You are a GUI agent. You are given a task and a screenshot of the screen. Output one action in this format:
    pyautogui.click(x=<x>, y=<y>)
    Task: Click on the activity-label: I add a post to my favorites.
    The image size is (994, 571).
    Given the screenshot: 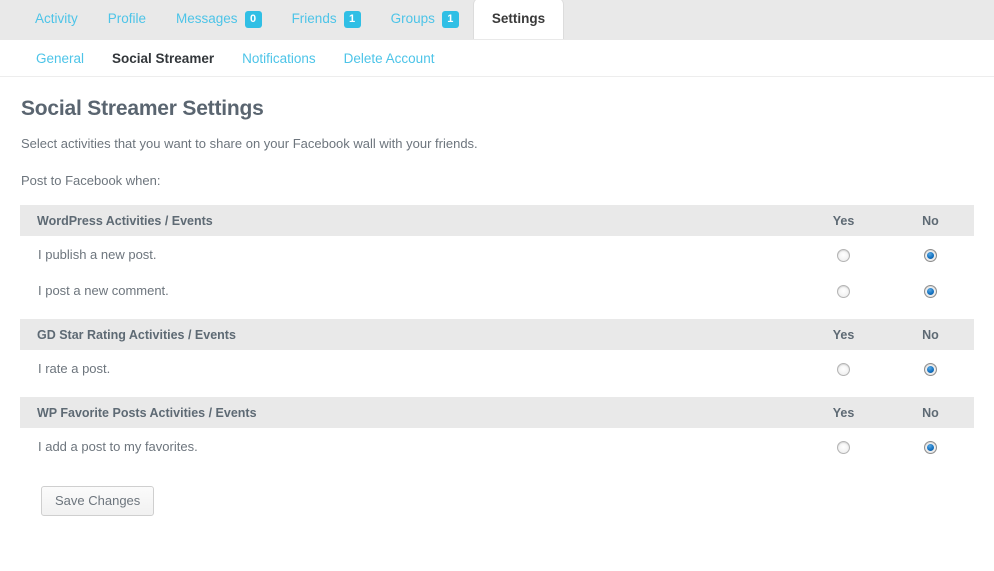 What is the action you would take?
    pyautogui.click(x=410, y=446)
    